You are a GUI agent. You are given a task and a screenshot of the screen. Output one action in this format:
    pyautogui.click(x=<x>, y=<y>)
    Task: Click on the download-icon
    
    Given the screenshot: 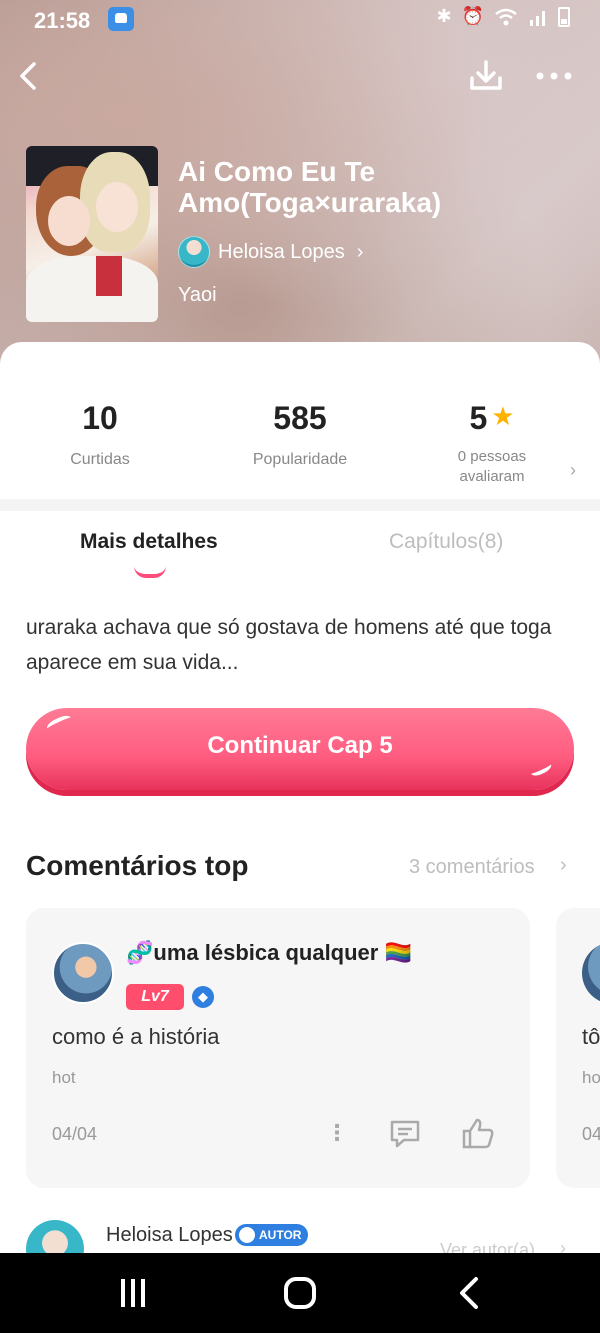 What is the action you would take?
    pyautogui.click(x=486, y=76)
    